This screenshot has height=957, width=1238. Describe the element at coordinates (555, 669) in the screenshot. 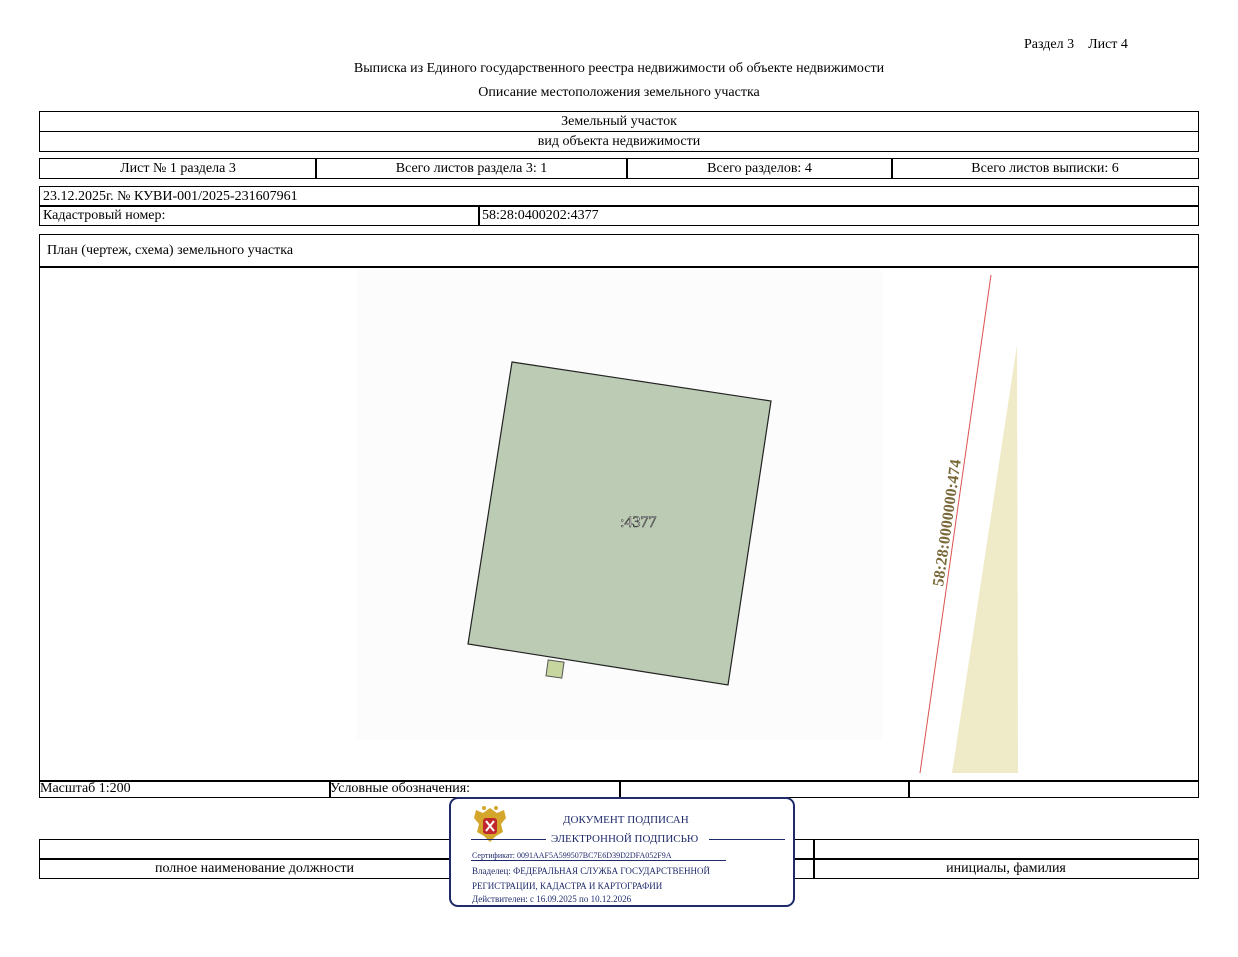

I see `small-structure` at that location.